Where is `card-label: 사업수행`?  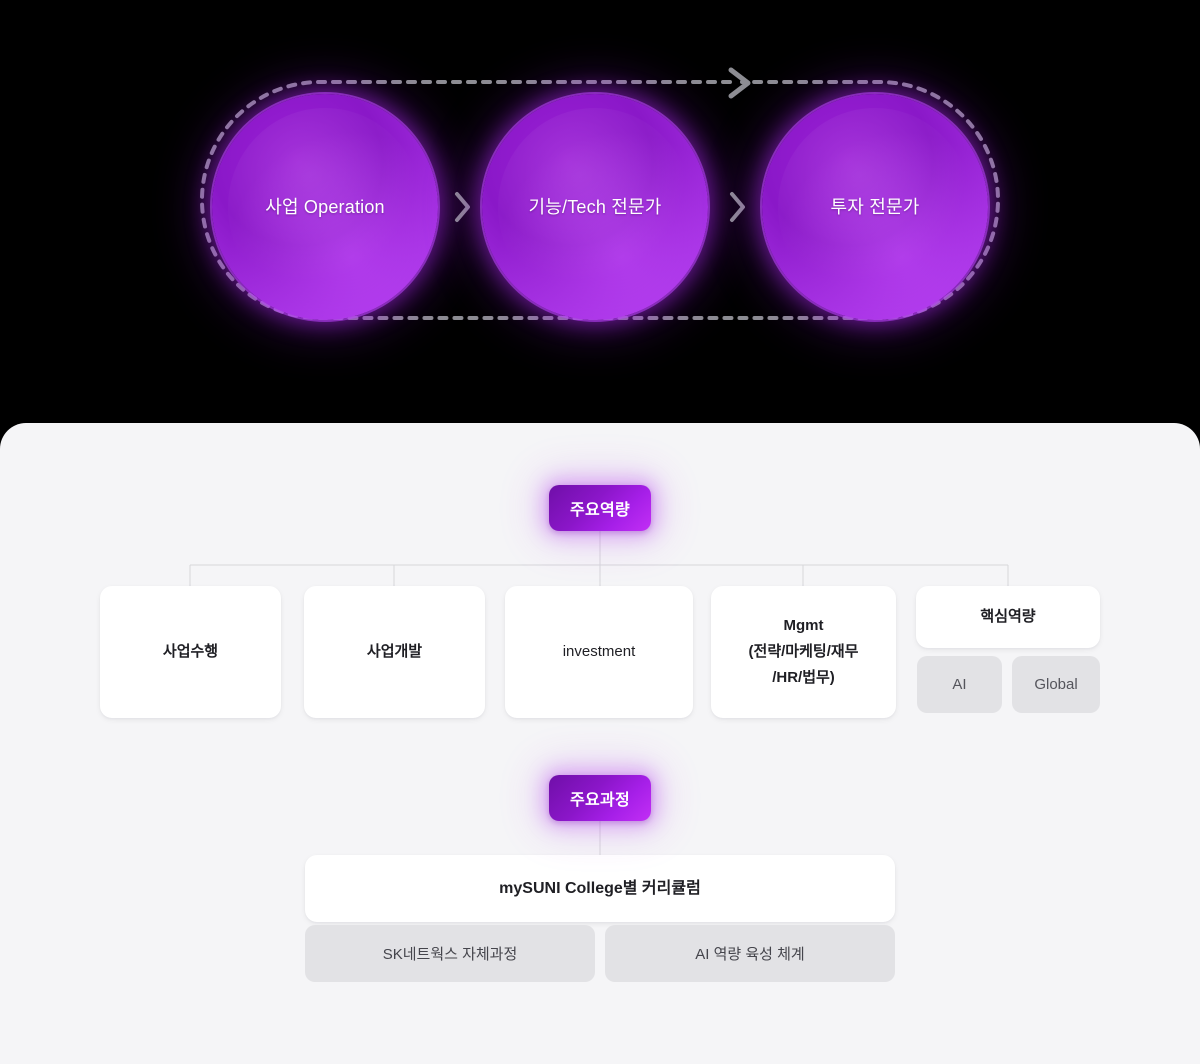 card-label: 사업수행 is located at coordinates (190, 651).